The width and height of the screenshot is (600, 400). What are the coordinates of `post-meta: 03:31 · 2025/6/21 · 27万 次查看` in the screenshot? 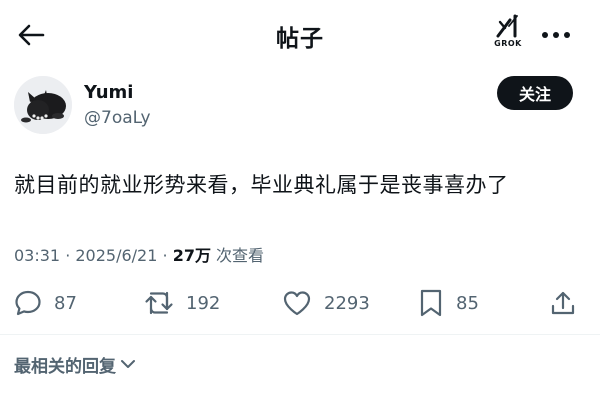 It's located at (139, 254).